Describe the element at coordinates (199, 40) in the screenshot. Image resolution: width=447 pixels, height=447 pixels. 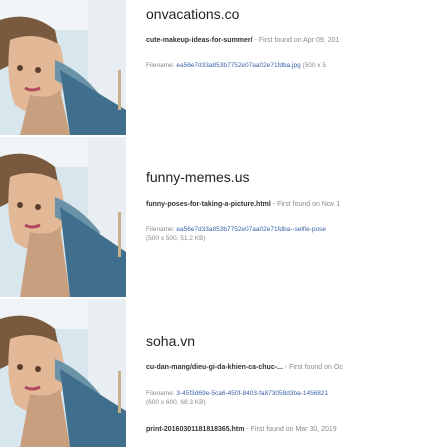
I see `result-path-link: cute-makeup-ideas-for-summer/` at that location.